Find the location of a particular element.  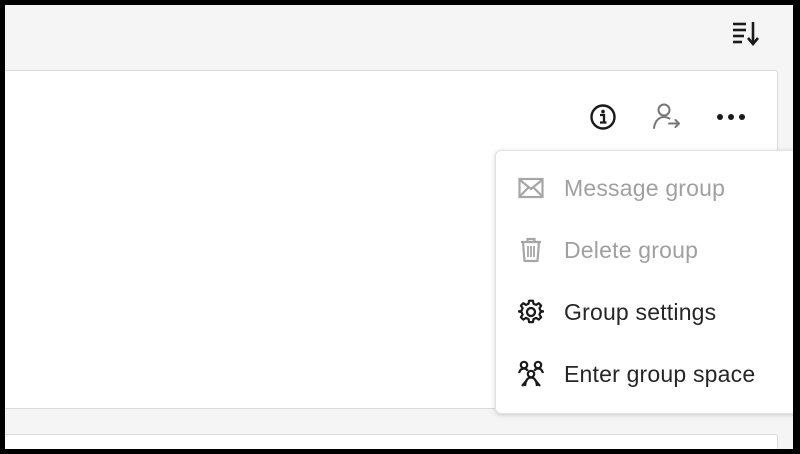

menu-item-enter-group-space: Enter group space is located at coordinates (644, 374).